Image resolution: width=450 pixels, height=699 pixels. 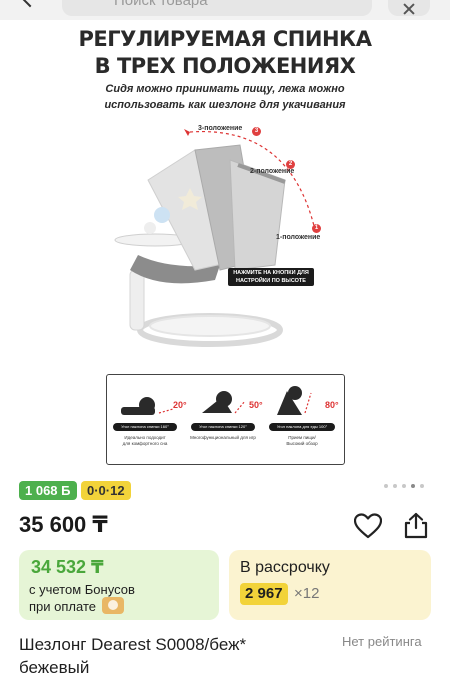 What do you see at coordinates (220, 128) in the screenshot?
I see `position-label: 3-положение` at bounding box center [220, 128].